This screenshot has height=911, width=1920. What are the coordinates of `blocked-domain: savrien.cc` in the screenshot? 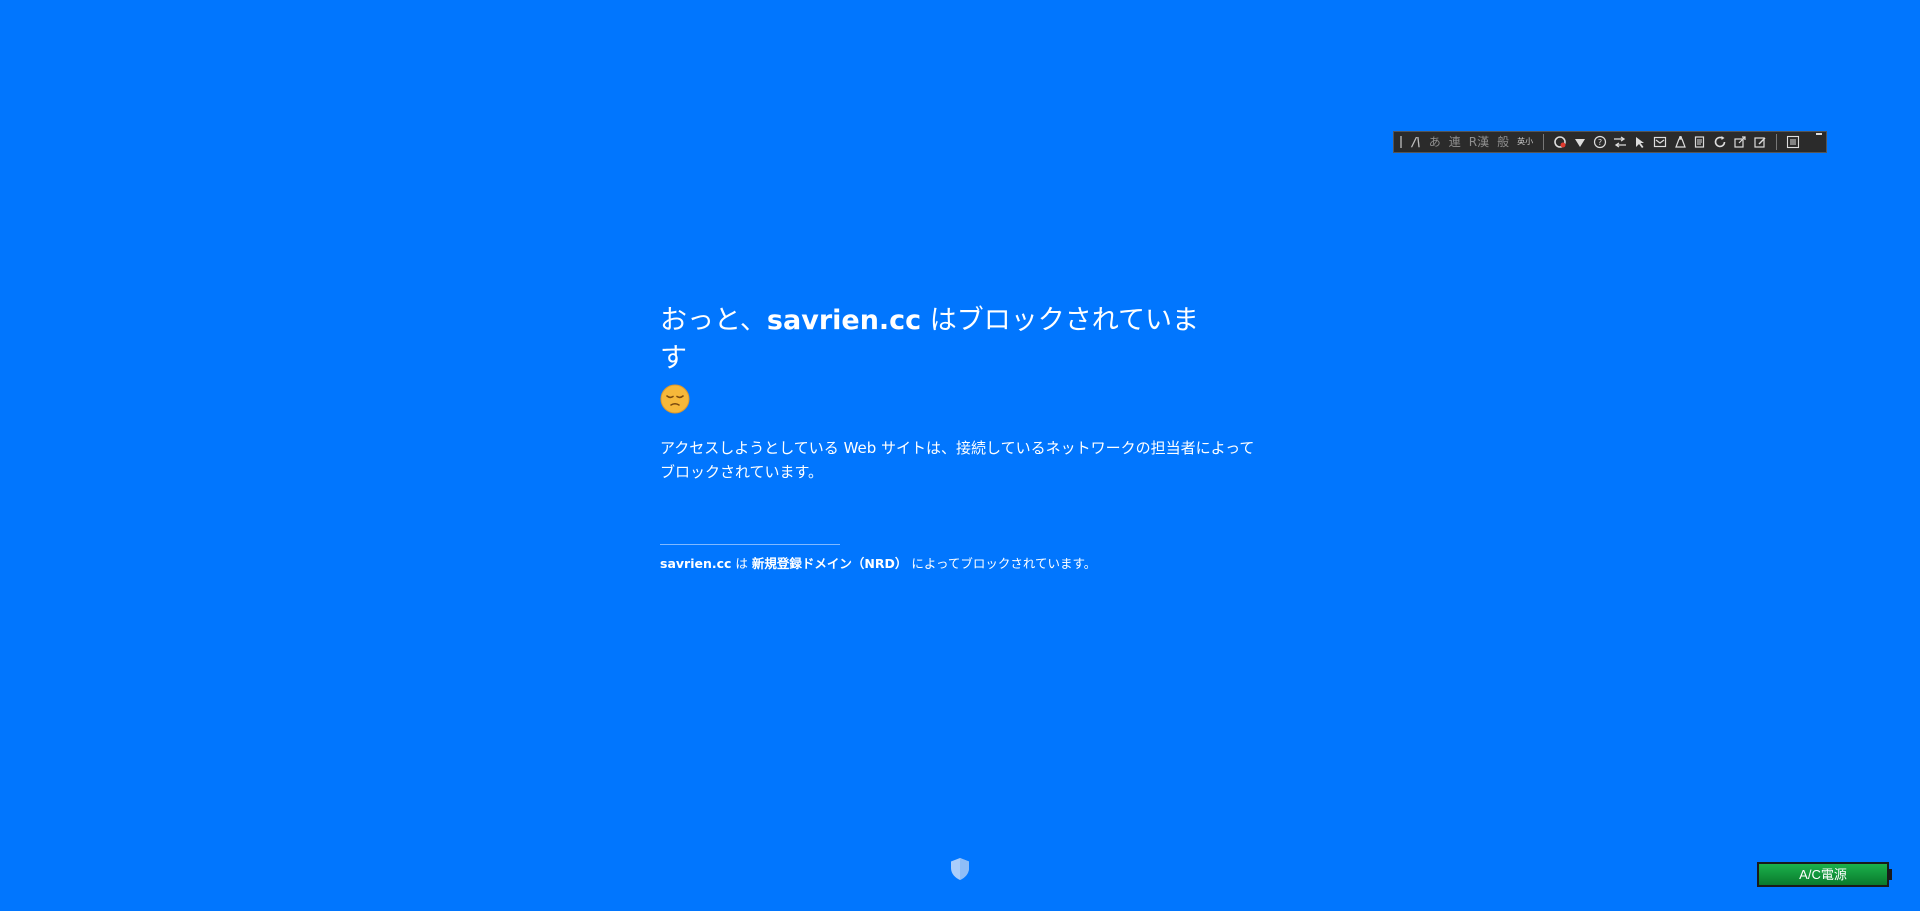 It's located at (844, 320).